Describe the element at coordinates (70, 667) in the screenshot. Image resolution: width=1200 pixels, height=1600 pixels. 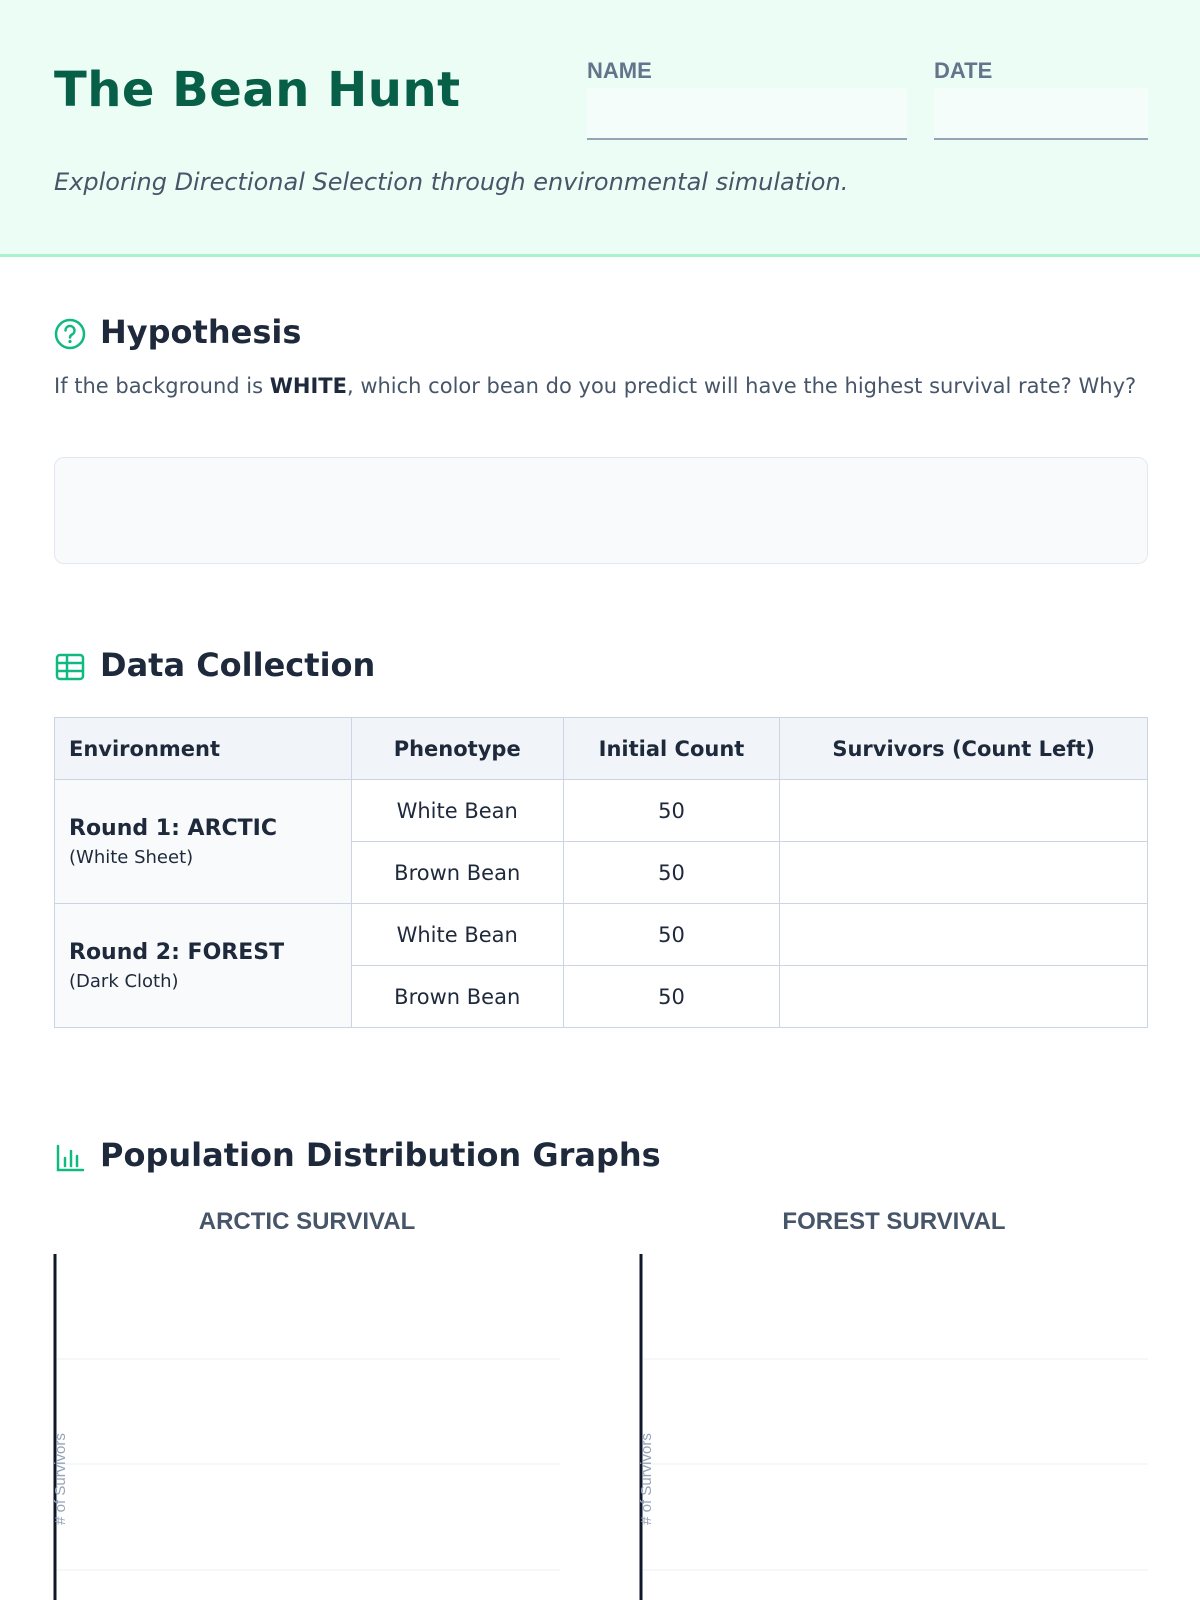
I see `table-icon` at that location.